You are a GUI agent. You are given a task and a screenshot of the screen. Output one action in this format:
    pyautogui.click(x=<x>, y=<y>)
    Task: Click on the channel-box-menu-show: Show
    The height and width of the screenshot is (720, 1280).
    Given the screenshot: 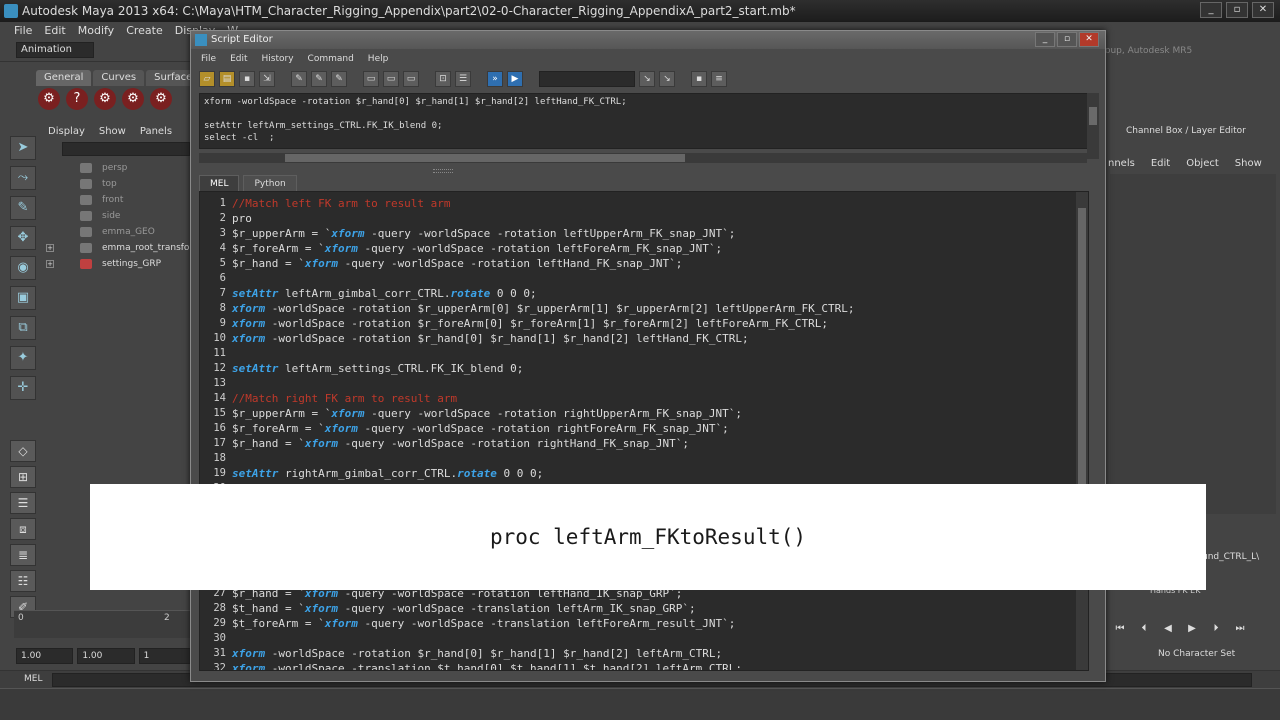 What is the action you would take?
    pyautogui.click(x=1248, y=163)
    